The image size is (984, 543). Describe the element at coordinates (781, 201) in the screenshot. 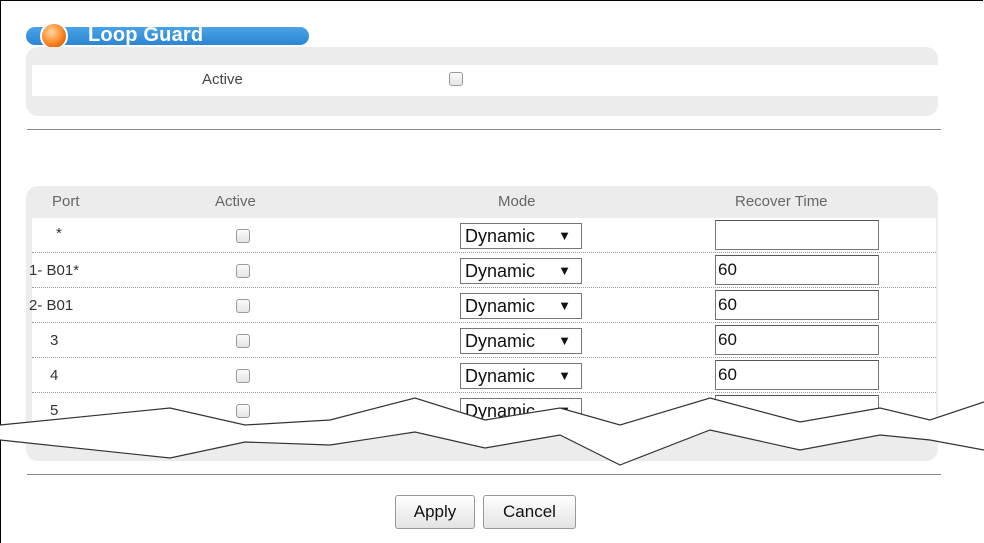

I see `header-recover-time: Recover Time` at that location.